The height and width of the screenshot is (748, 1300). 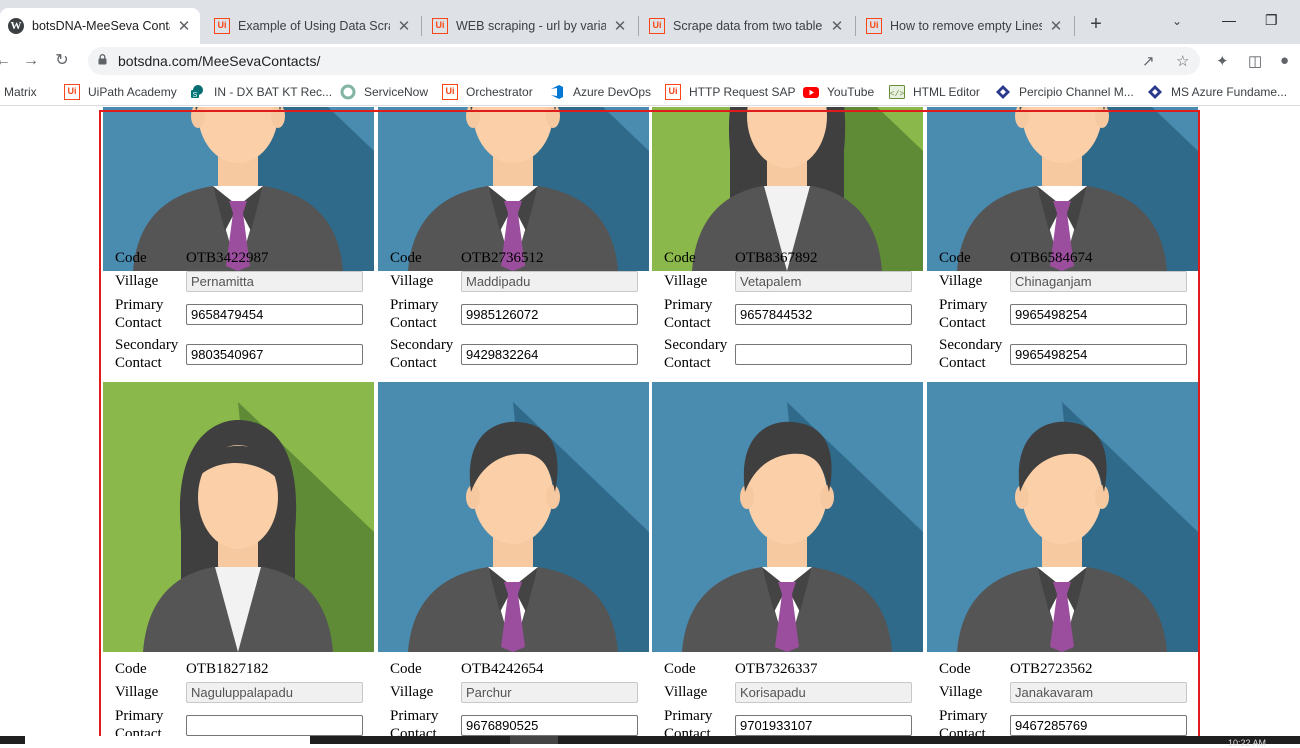 I want to click on minimize-icon: —, so click(x=1229, y=20).